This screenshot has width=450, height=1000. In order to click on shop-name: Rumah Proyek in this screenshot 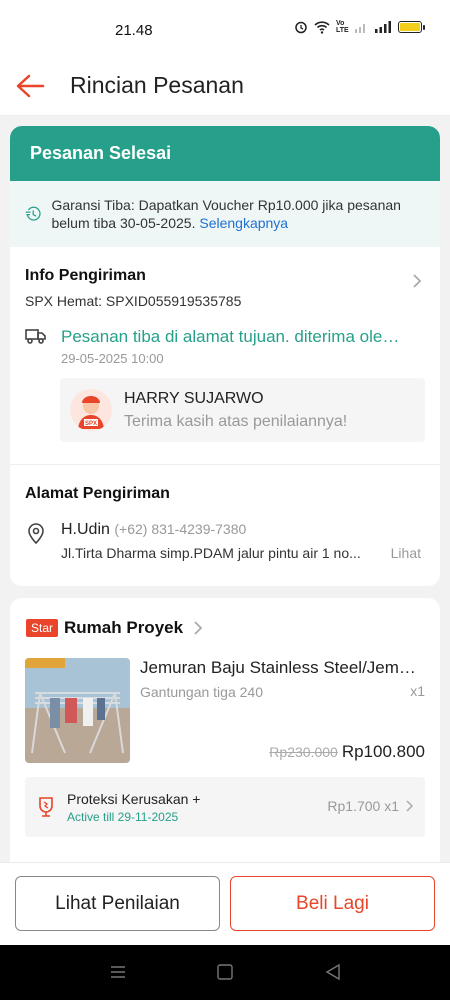, I will do `click(124, 627)`.